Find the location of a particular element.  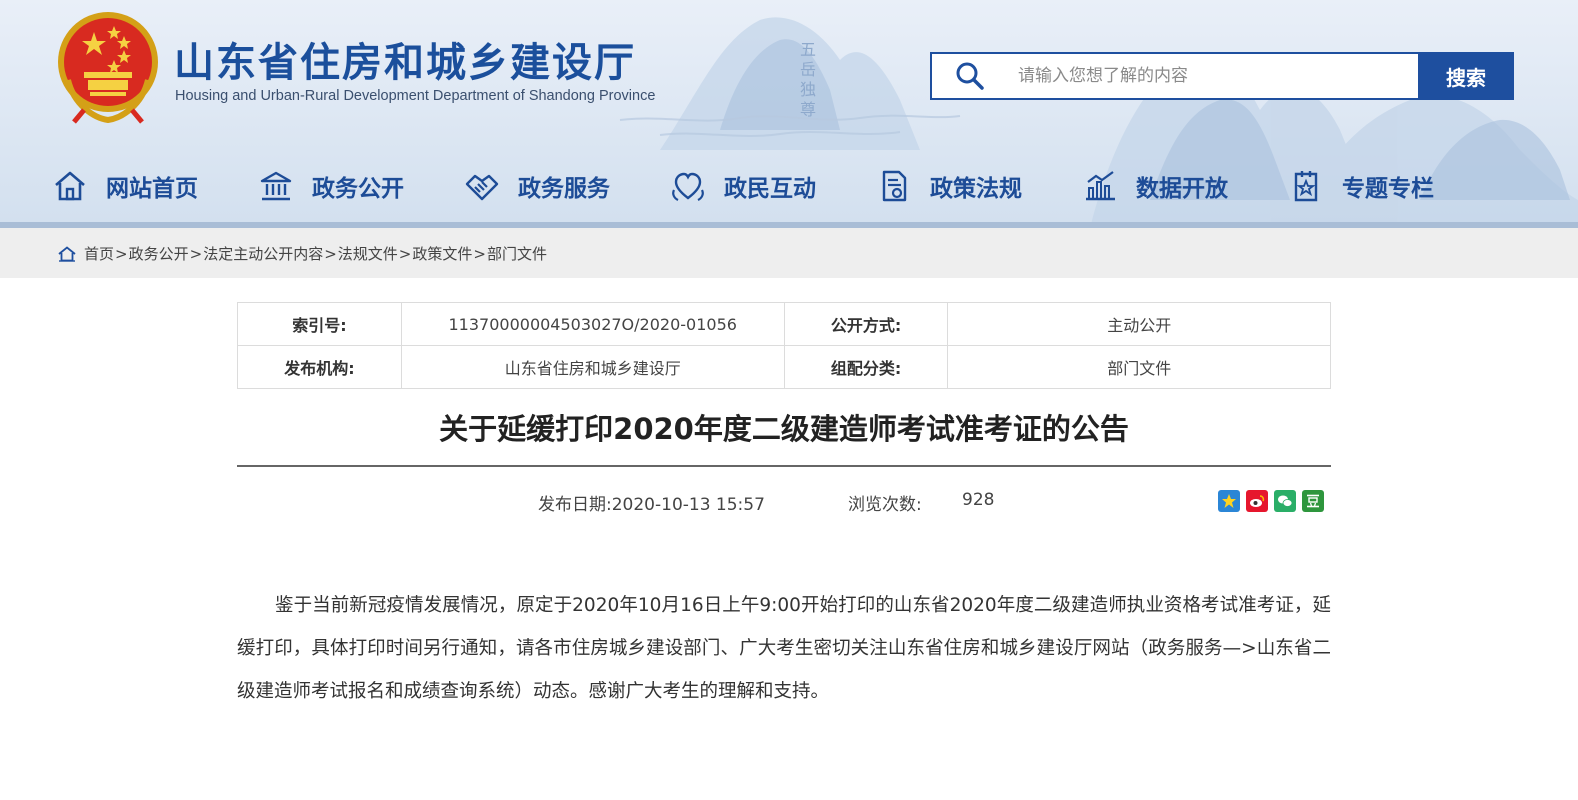

breadcrumb-link-policy-documents: 政策文件 is located at coordinates (442, 253).